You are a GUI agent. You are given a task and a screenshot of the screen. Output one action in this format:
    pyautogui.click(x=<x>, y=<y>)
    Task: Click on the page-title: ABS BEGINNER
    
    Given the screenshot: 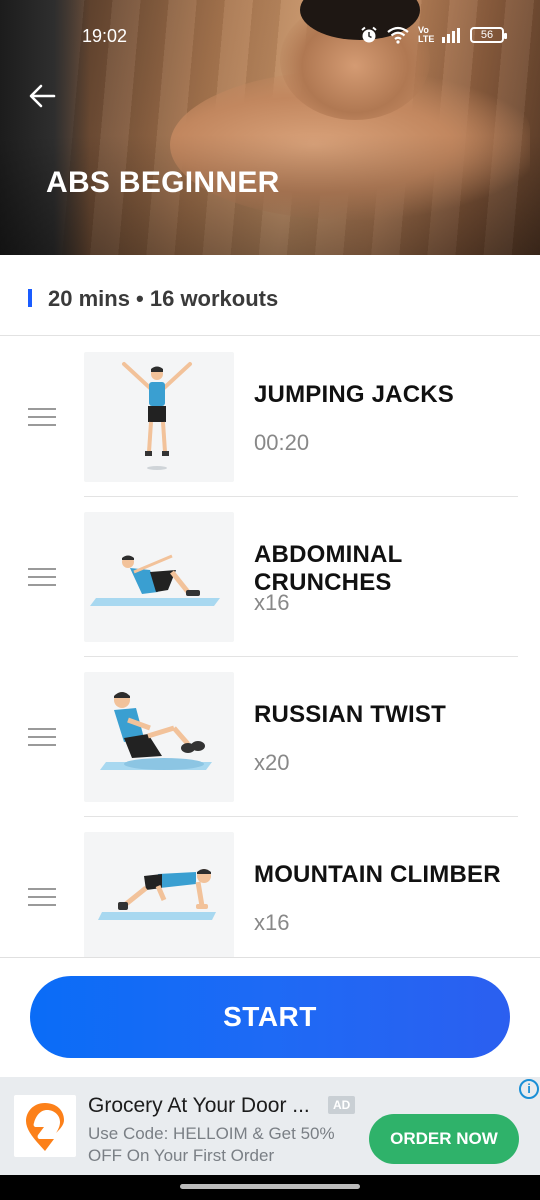 What is the action you would take?
    pyautogui.click(x=163, y=182)
    